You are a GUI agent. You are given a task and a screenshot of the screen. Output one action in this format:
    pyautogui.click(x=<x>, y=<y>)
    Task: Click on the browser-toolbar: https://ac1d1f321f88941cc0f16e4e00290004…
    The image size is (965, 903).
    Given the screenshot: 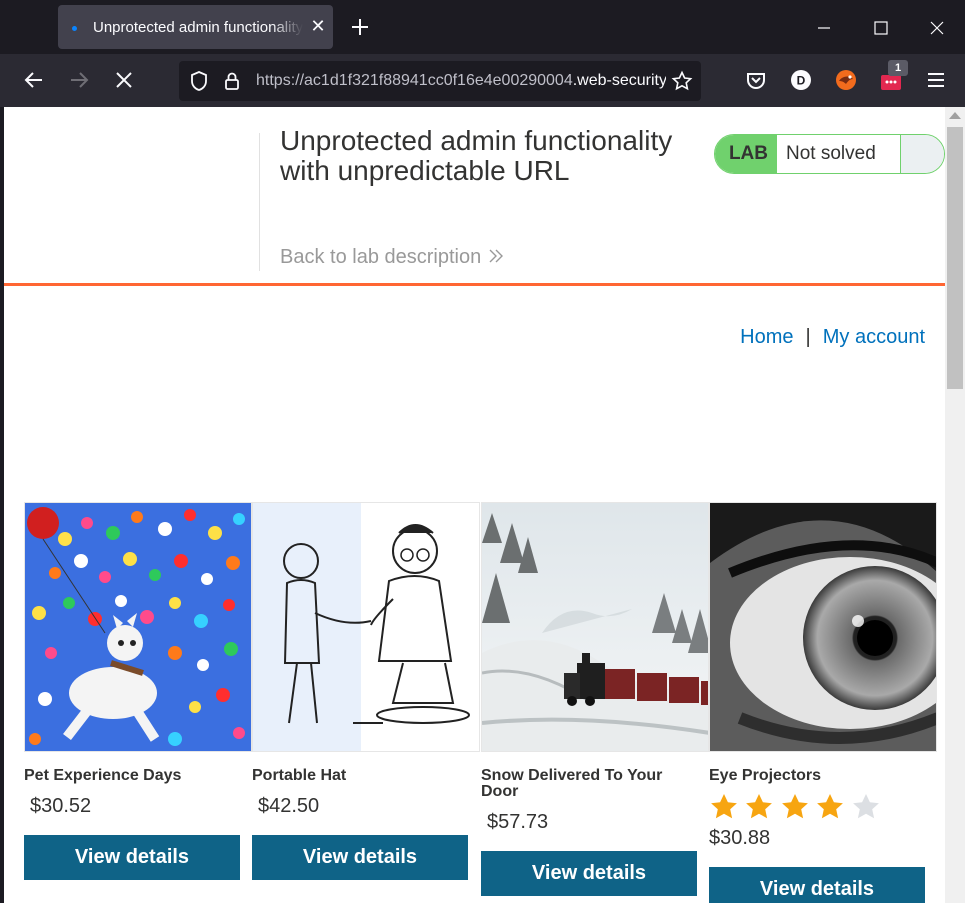 What is the action you would take?
    pyautogui.click(x=482, y=80)
    